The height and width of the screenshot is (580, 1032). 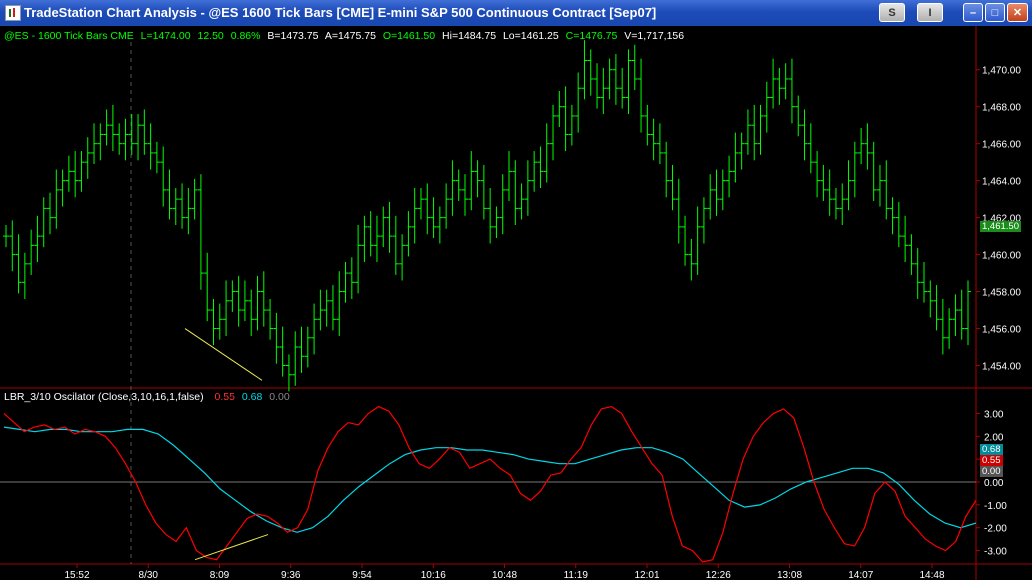 What do you see at coordinates (931, 575) in the screenshot?
I see `time-tick-label: 14:48` at bounding box center [931, 575].